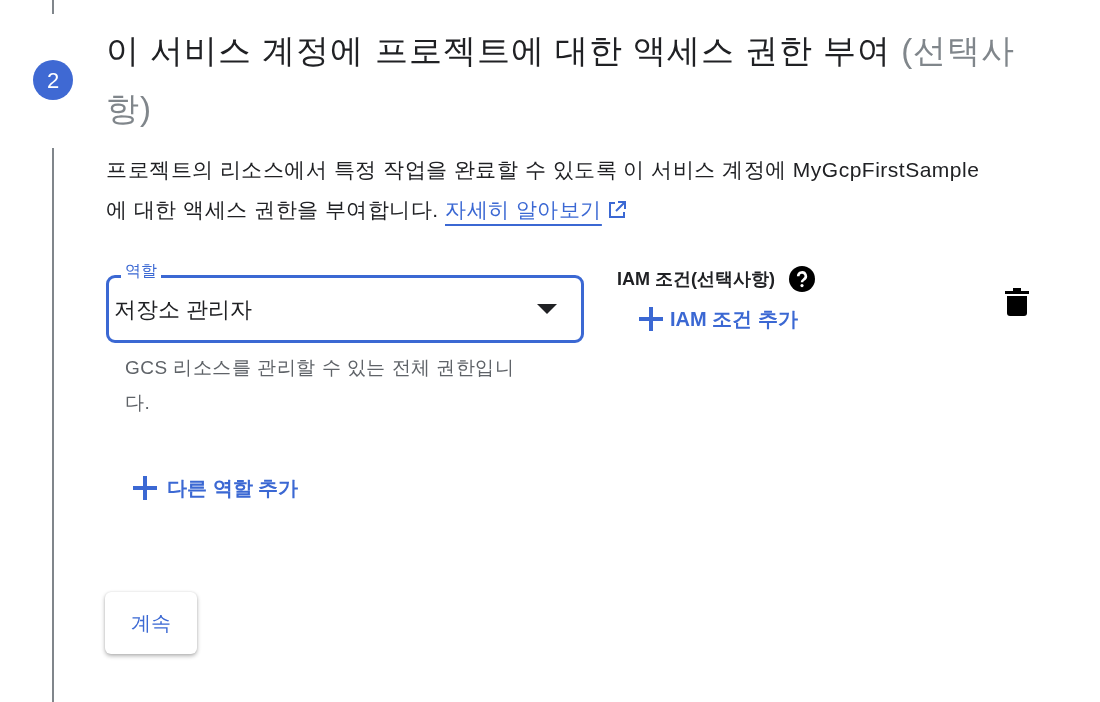  Describe the element at coordinates (216, 488) in the screenshot. I see `add-role-button: 다른 역할 추가` at that location.